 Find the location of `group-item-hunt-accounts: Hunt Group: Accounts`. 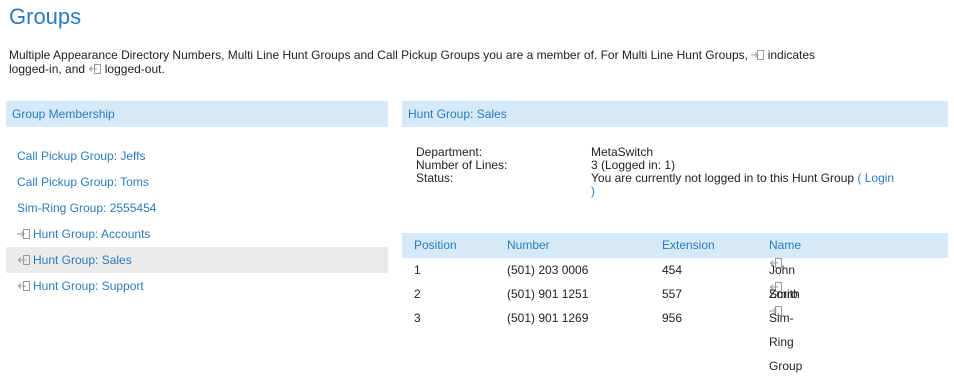

group-item-hunt-accounts: Hunt Group: Accounts is located at coordinates (197, 234).